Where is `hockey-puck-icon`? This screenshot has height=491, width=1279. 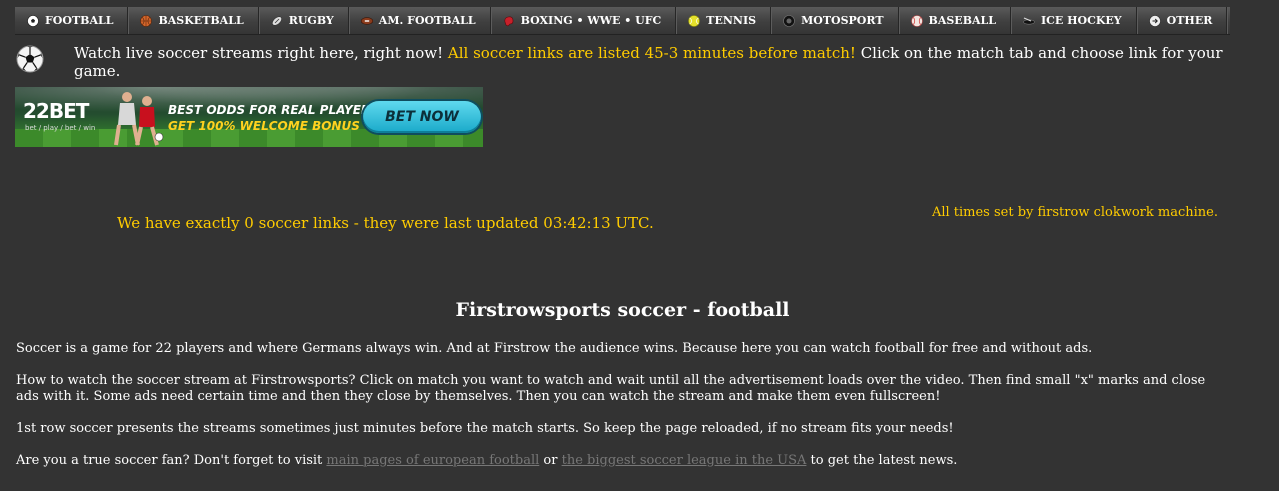
hockey-puck-icon is located at coordinates (1029, 21).